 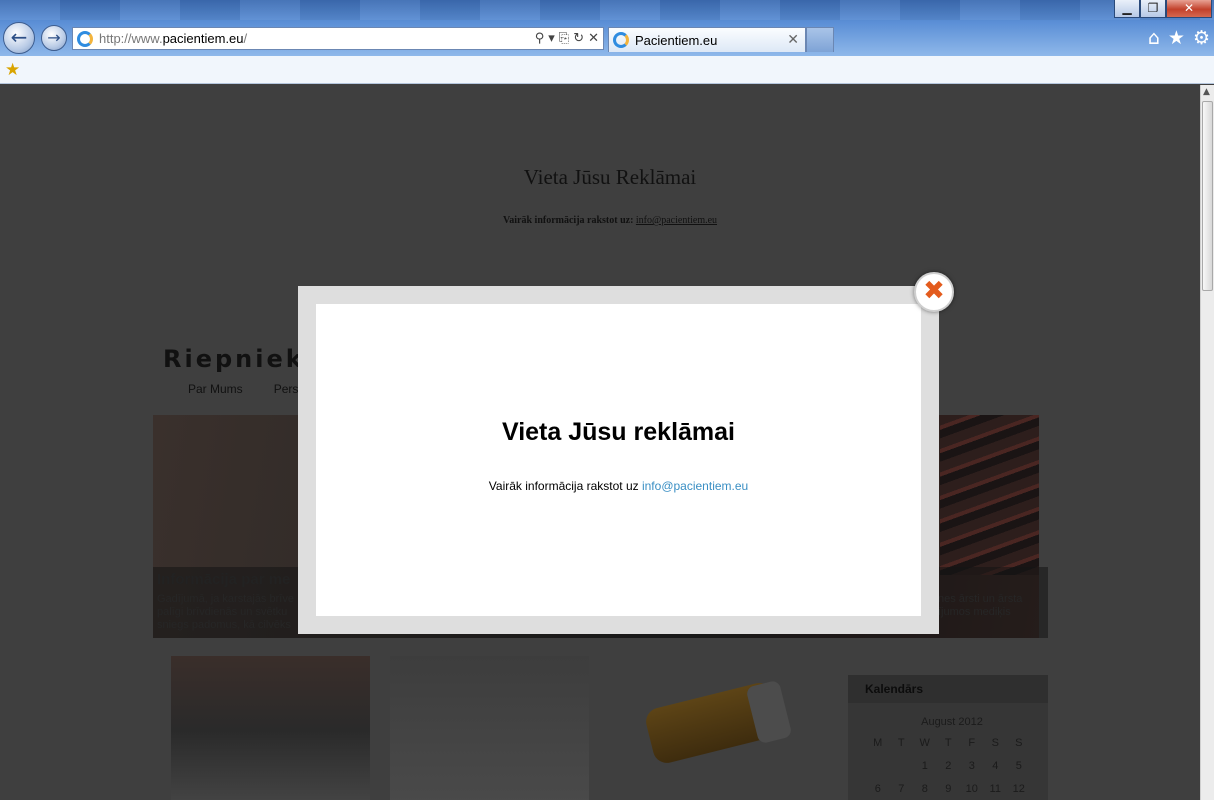 I want to click on calendar-weekdays: M T W T F S S, so click(x=948, y=743).